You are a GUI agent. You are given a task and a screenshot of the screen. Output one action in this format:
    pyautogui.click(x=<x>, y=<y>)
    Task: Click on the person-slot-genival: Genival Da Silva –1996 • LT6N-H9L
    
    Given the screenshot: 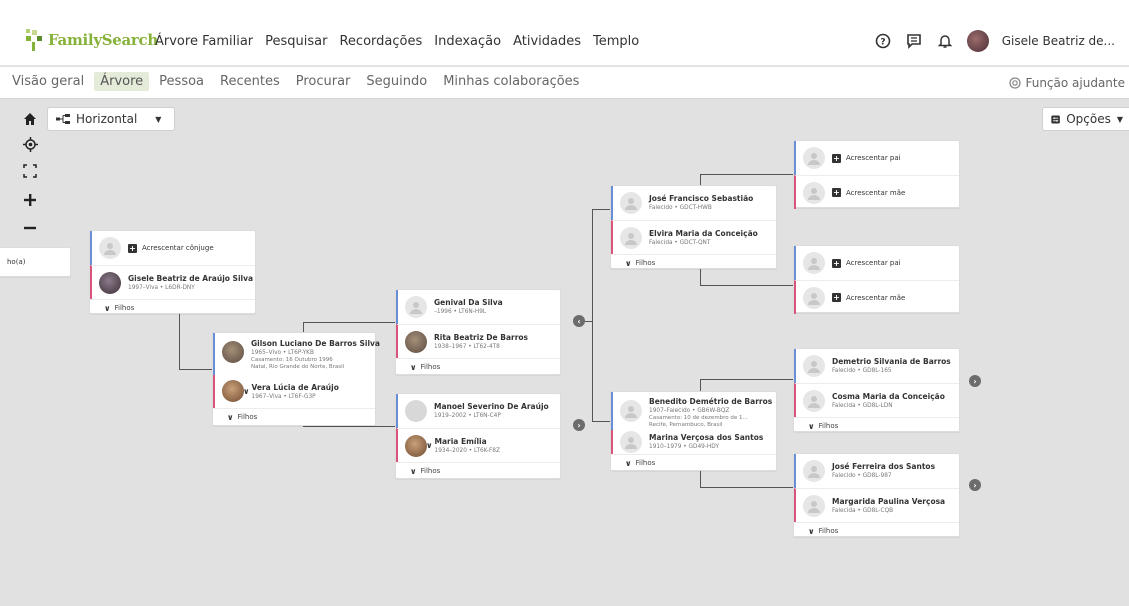 What is the action you would take?
    pyautogui.click(x=478, y=307)
    